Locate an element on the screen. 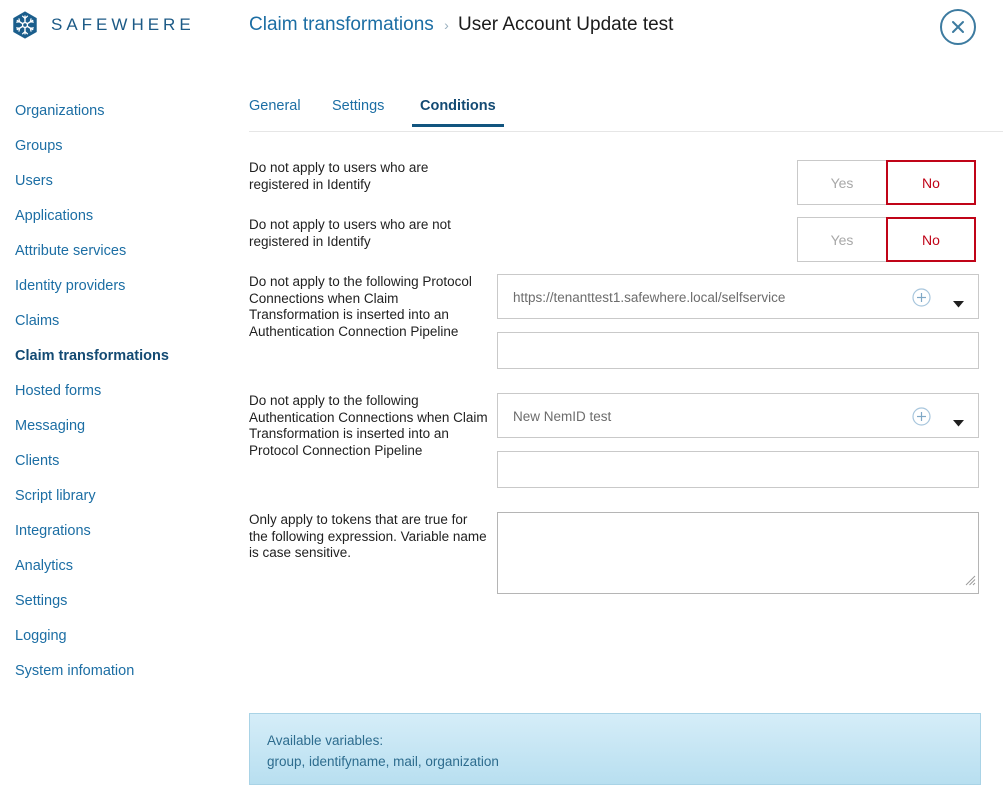 The width and height of the screenshot is (1003, 785). sidebar-item-analytics: Analytics is located at coordinates (115, 572).